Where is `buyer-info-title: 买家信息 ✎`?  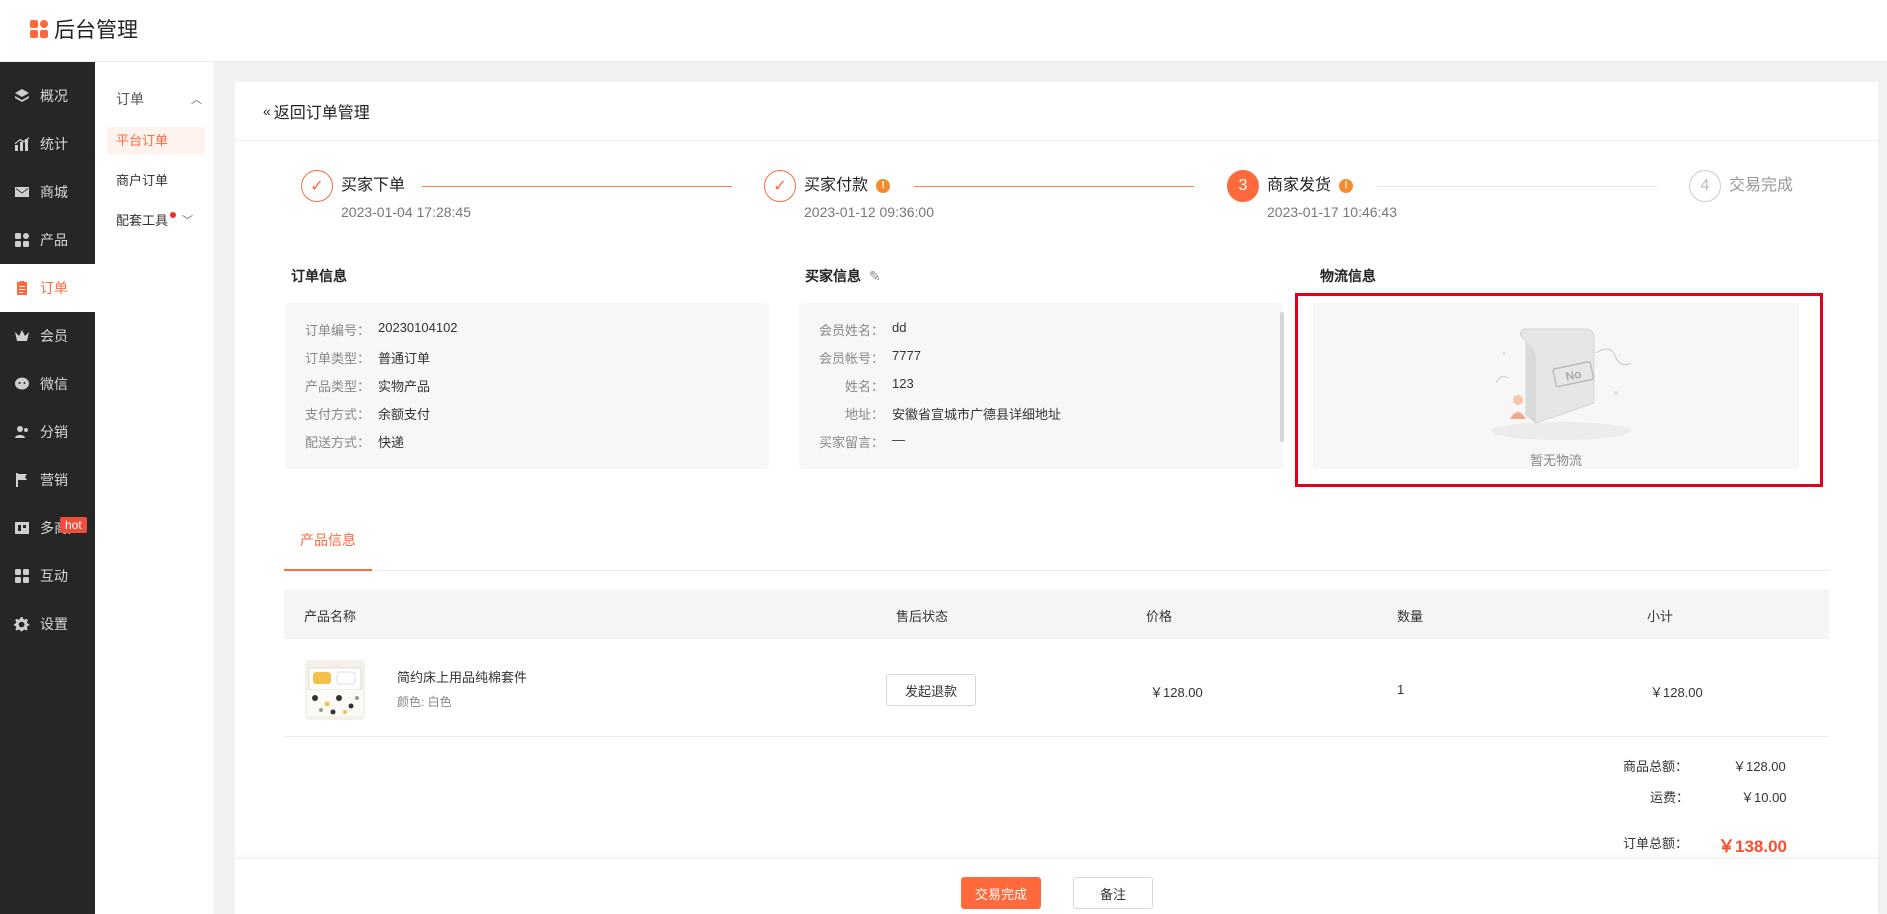
buyer-info-title: 买家信息 ✎ is located at coordinates (843, 276).